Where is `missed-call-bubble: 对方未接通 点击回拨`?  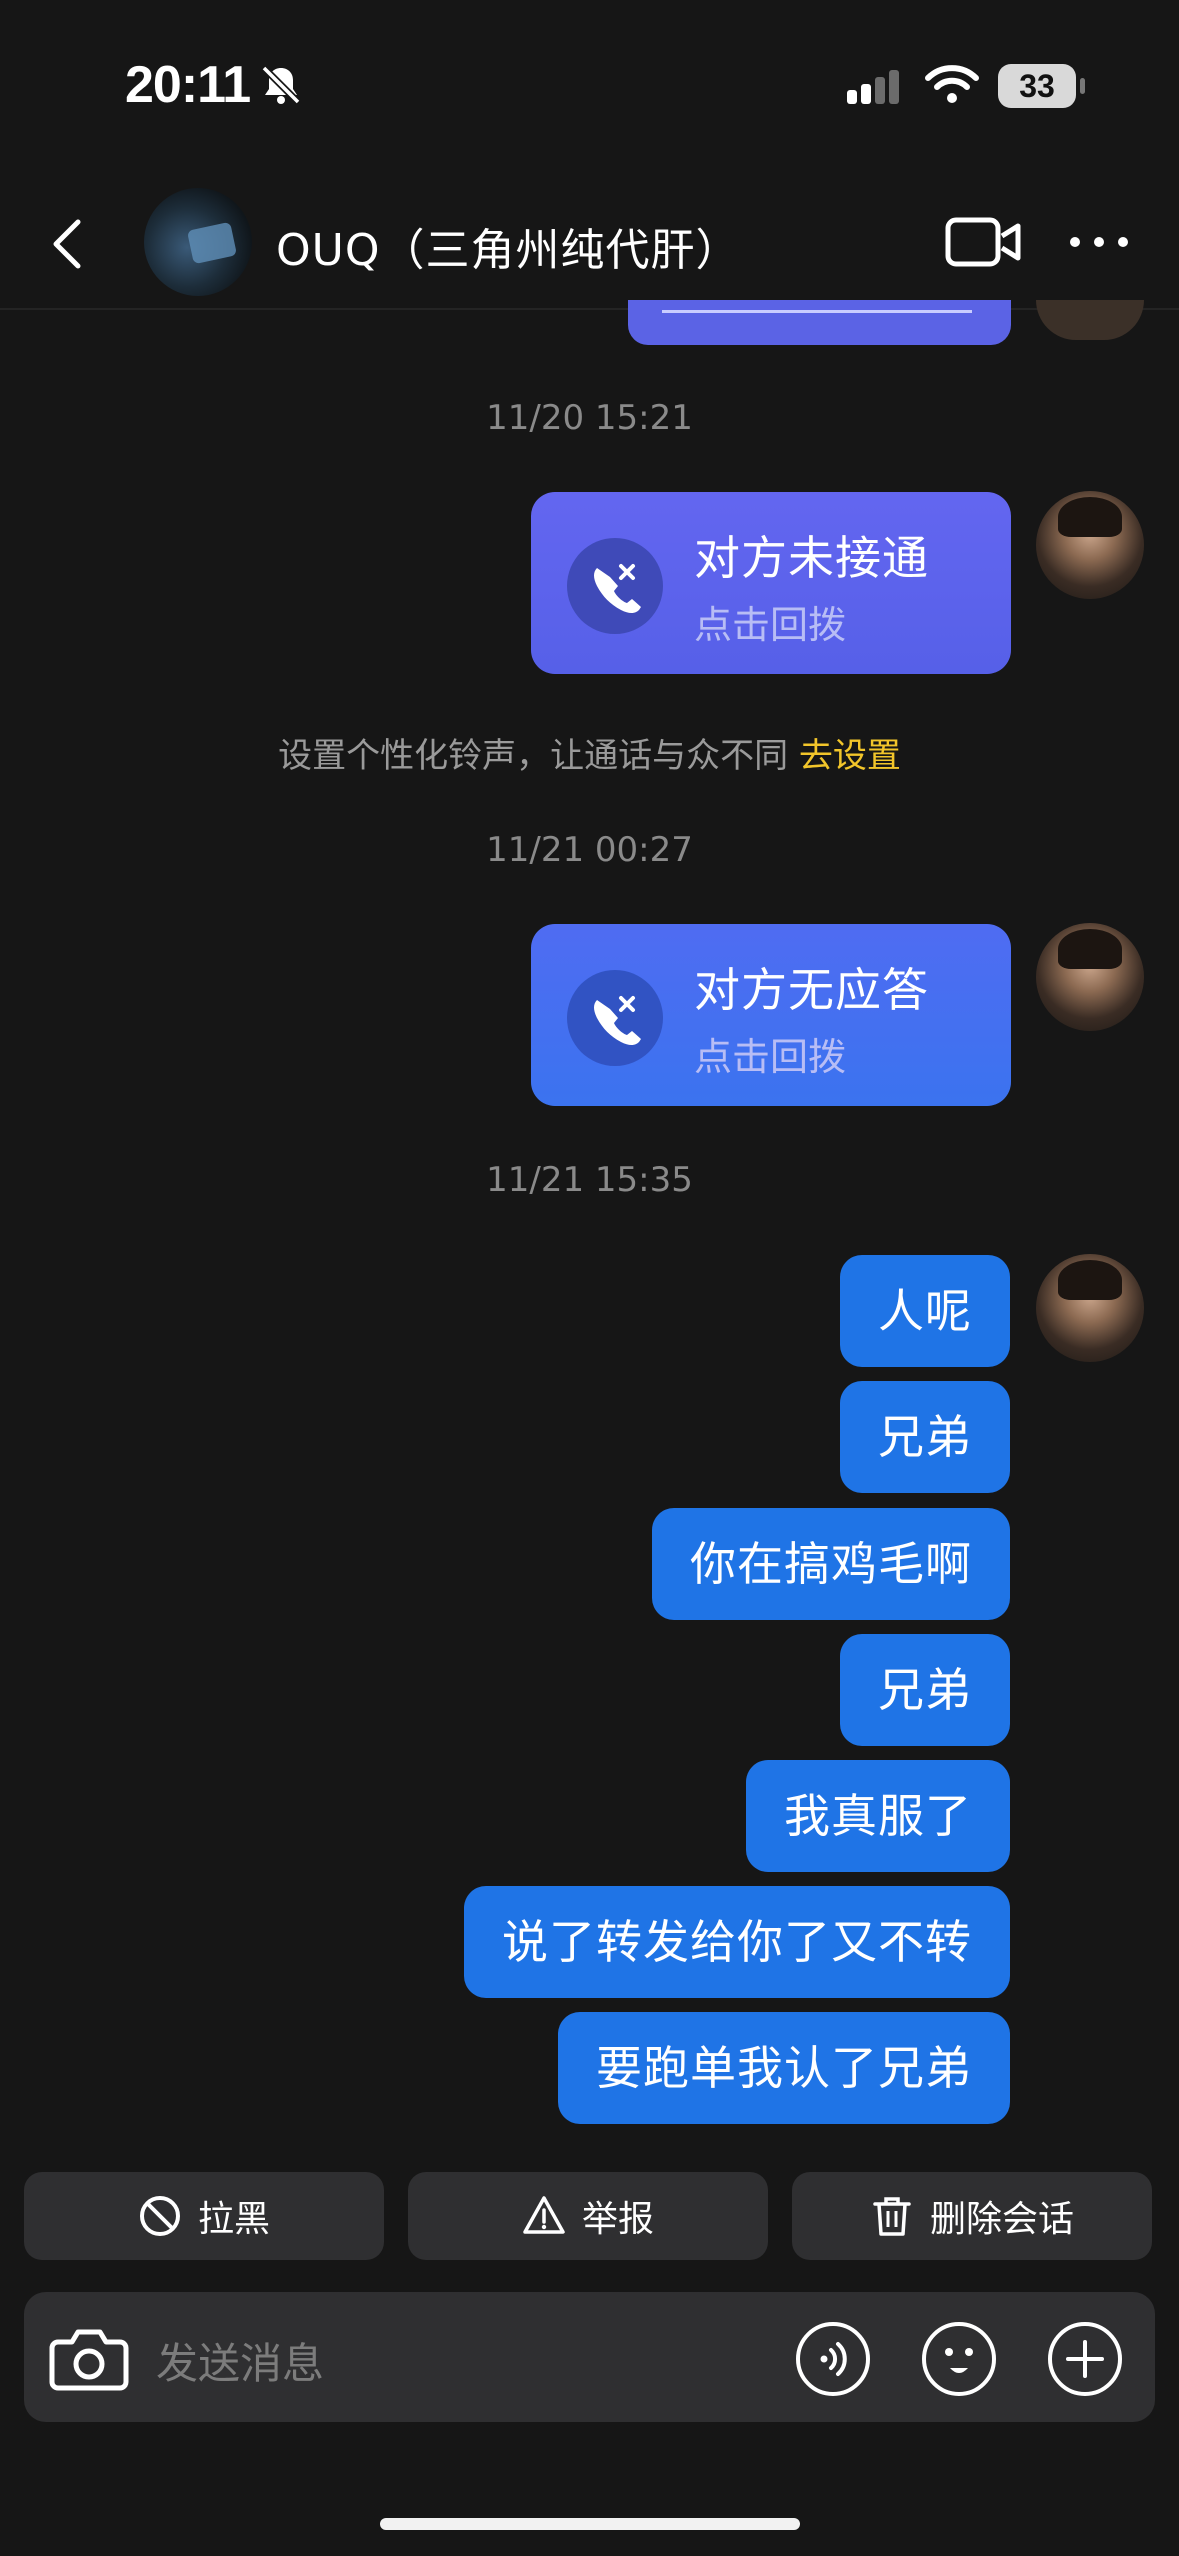
missed-call-bubble: 对方未接通 点击回拨 is located at coordinates (771, 583).